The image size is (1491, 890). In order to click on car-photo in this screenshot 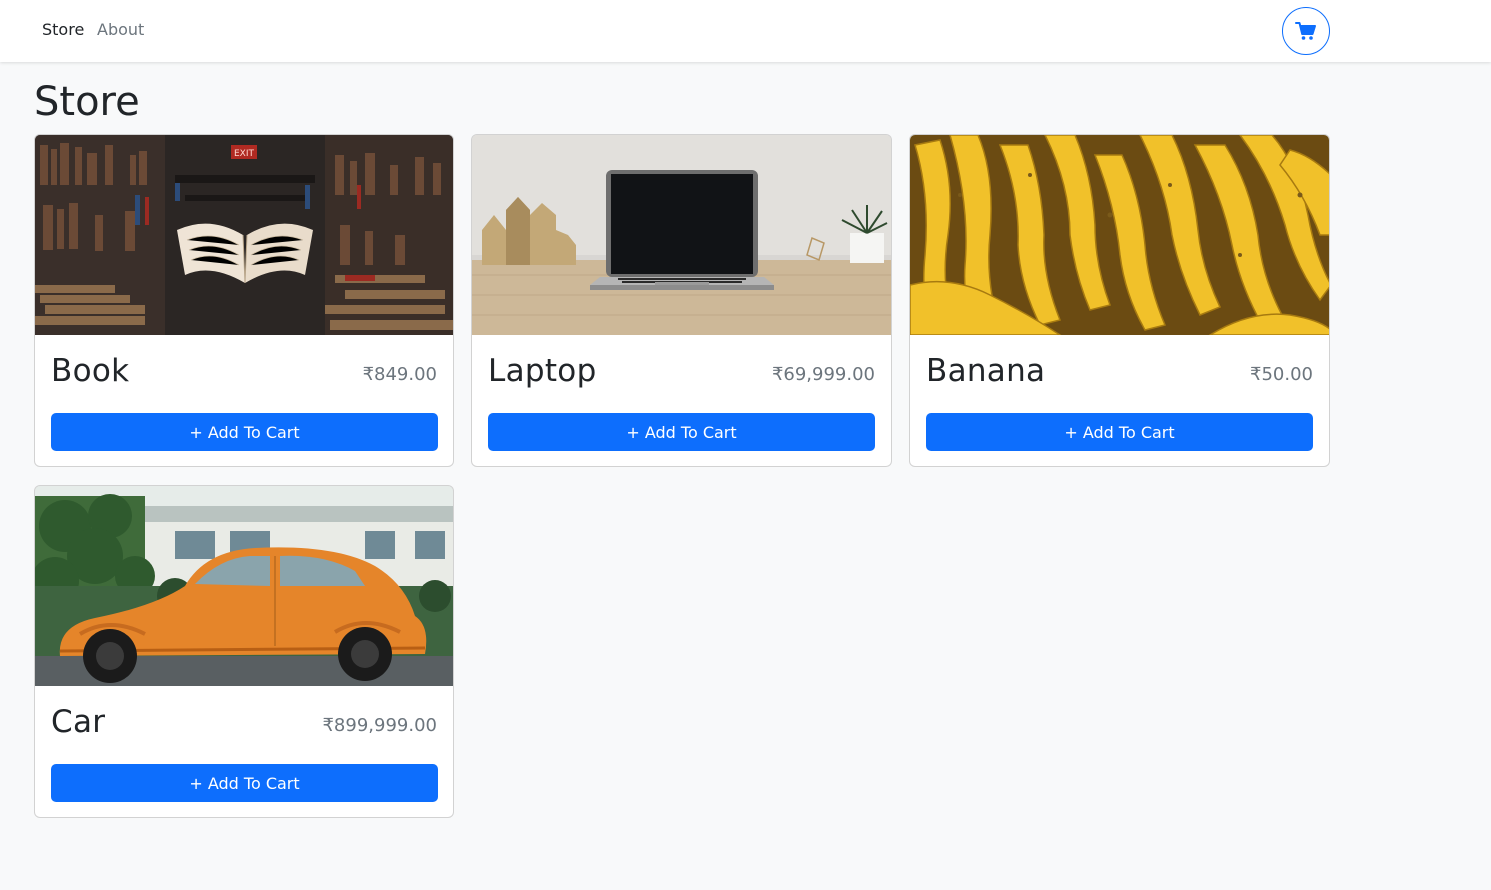, I will do `click(244, 586)`.